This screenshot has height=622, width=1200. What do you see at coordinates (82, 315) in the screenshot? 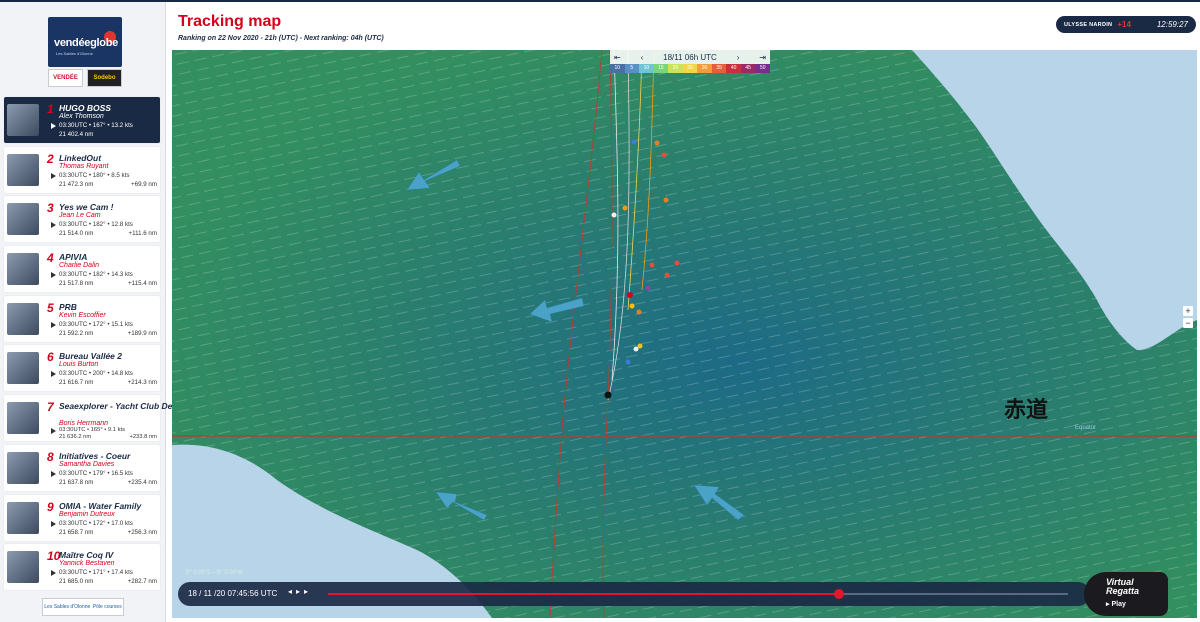
I see `skipper-name: Kevin Escoffier` at bounding box center [82, 315].